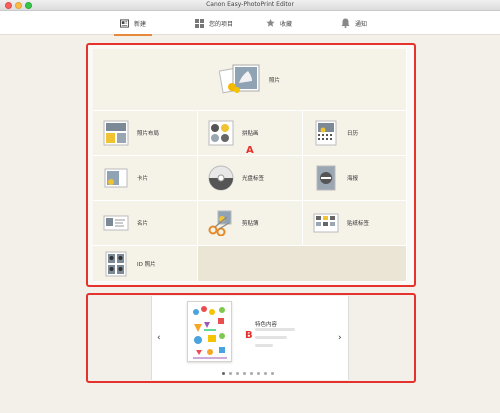  I want to click on menu-item-disc-label: 光盘标签, so click(250, 178).